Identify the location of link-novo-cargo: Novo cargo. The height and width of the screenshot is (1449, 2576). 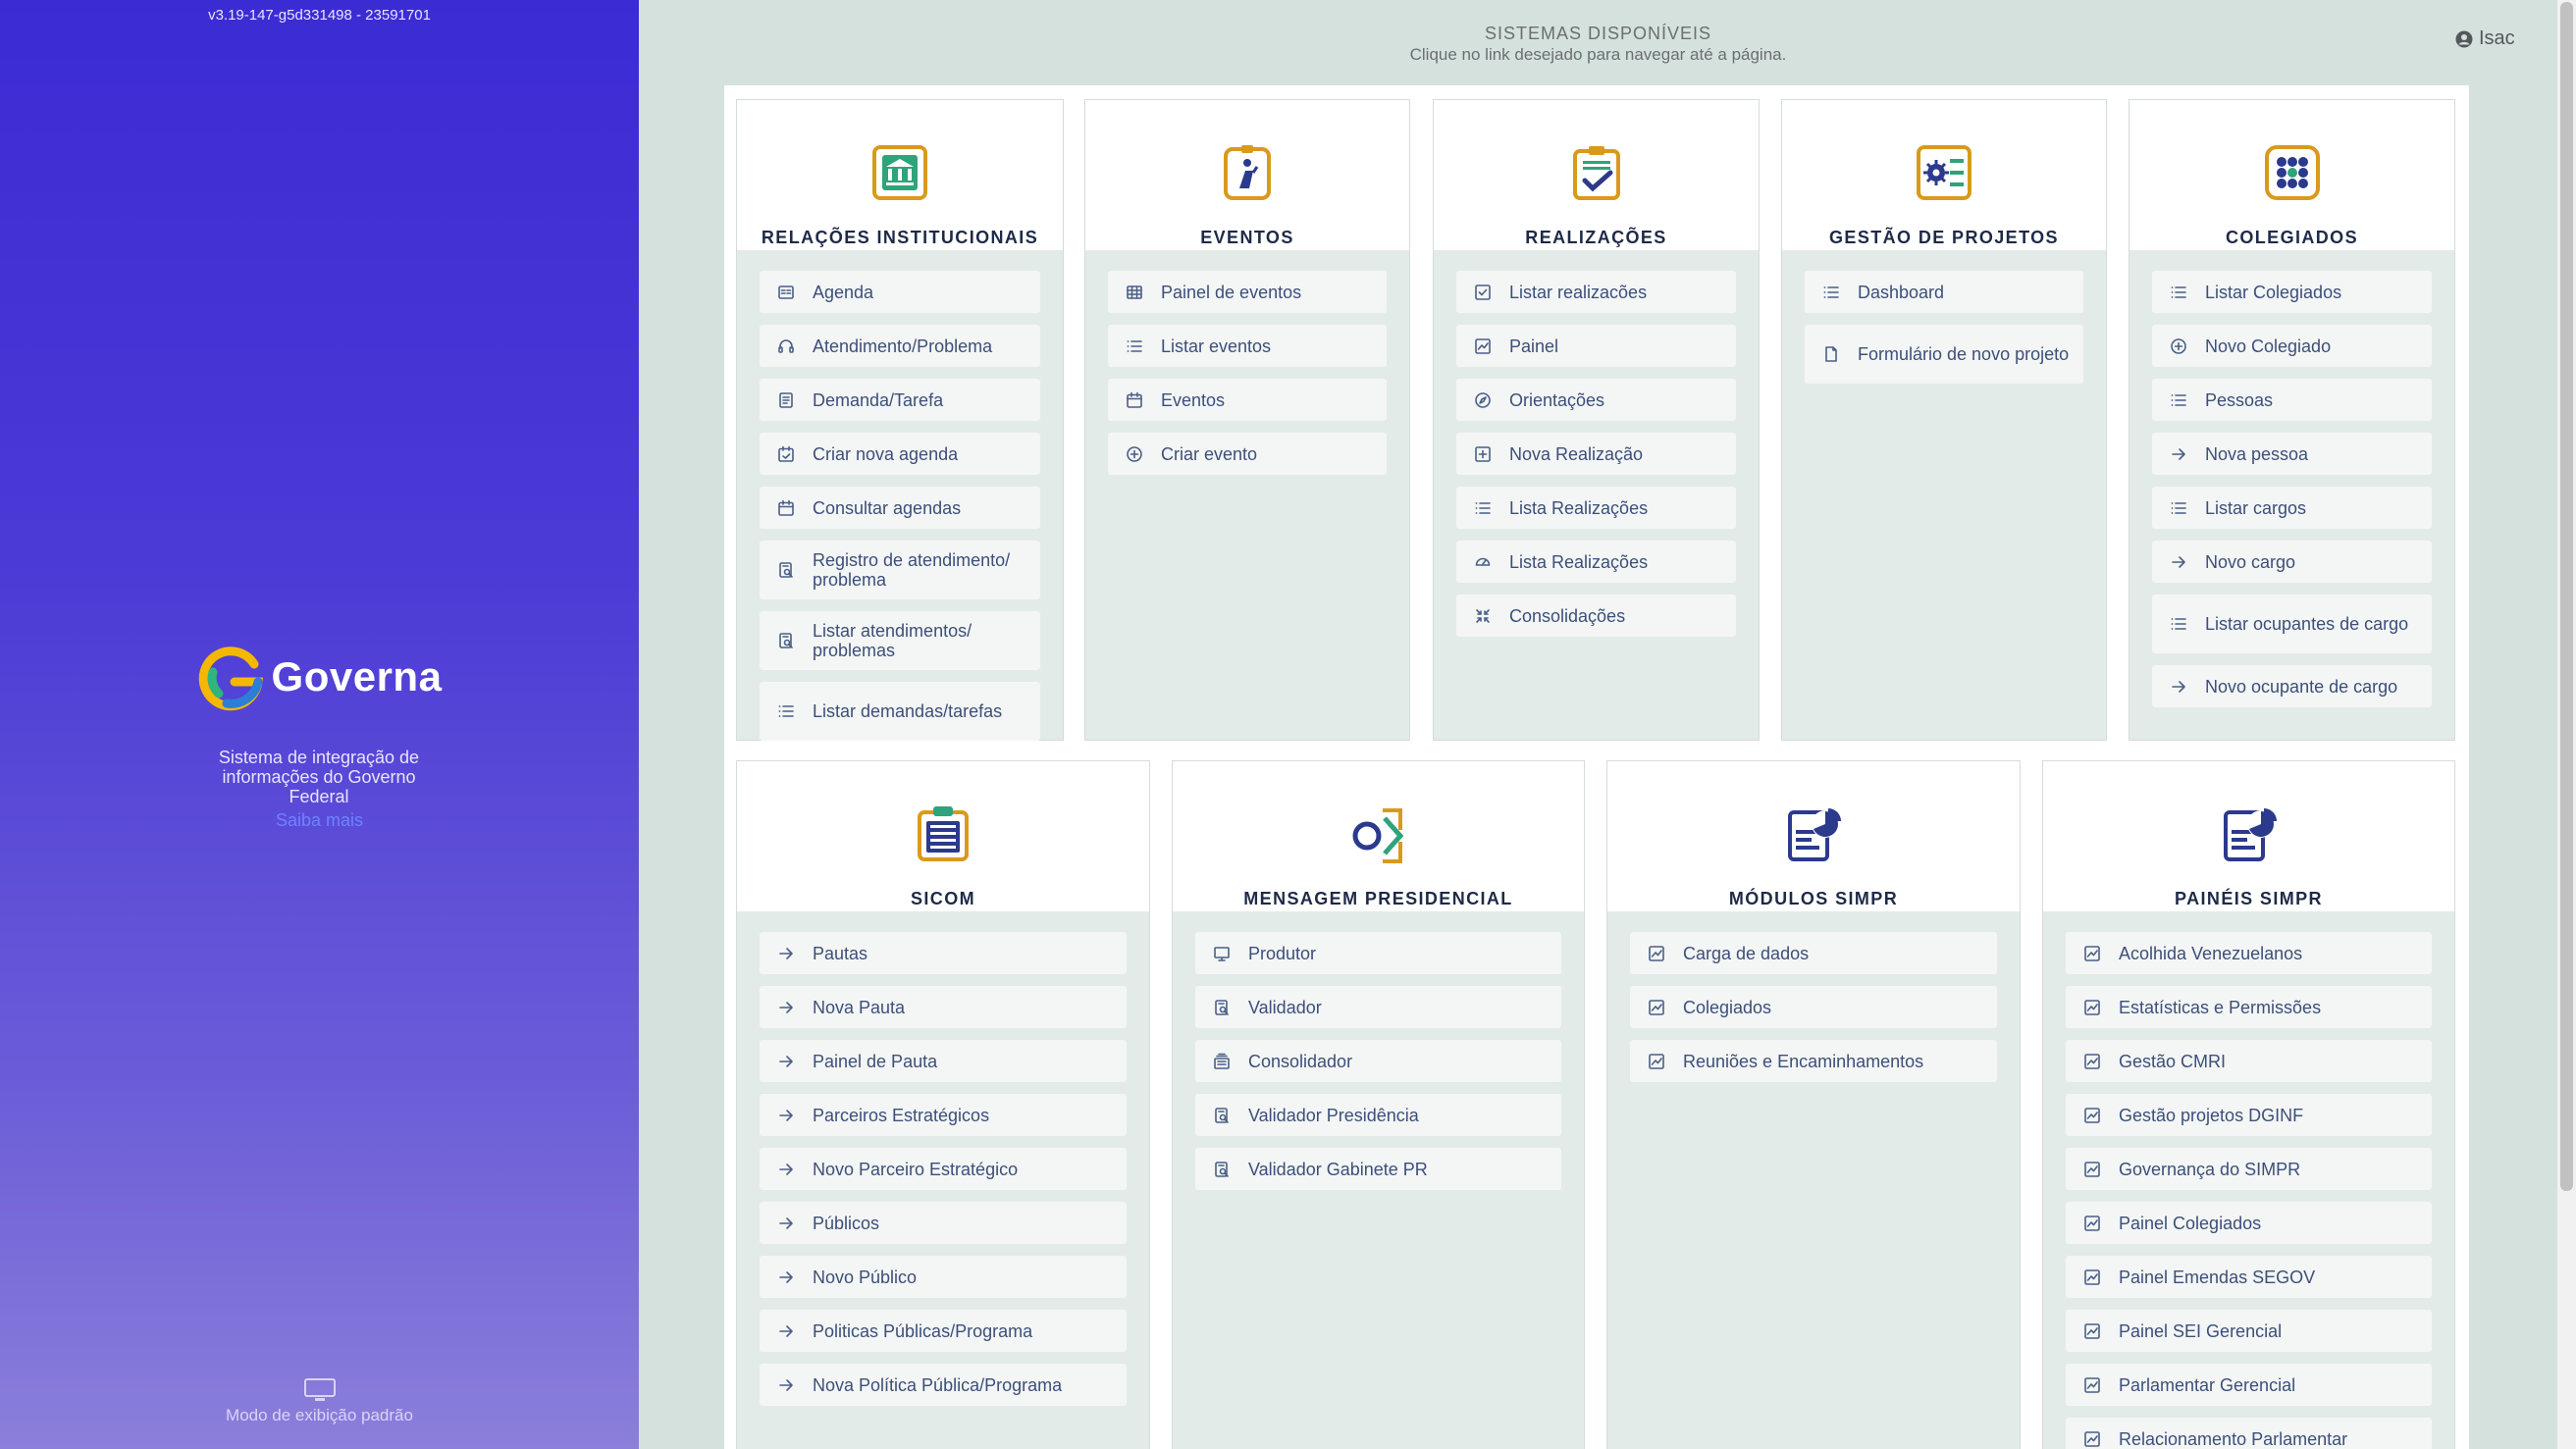
(2292, 562).